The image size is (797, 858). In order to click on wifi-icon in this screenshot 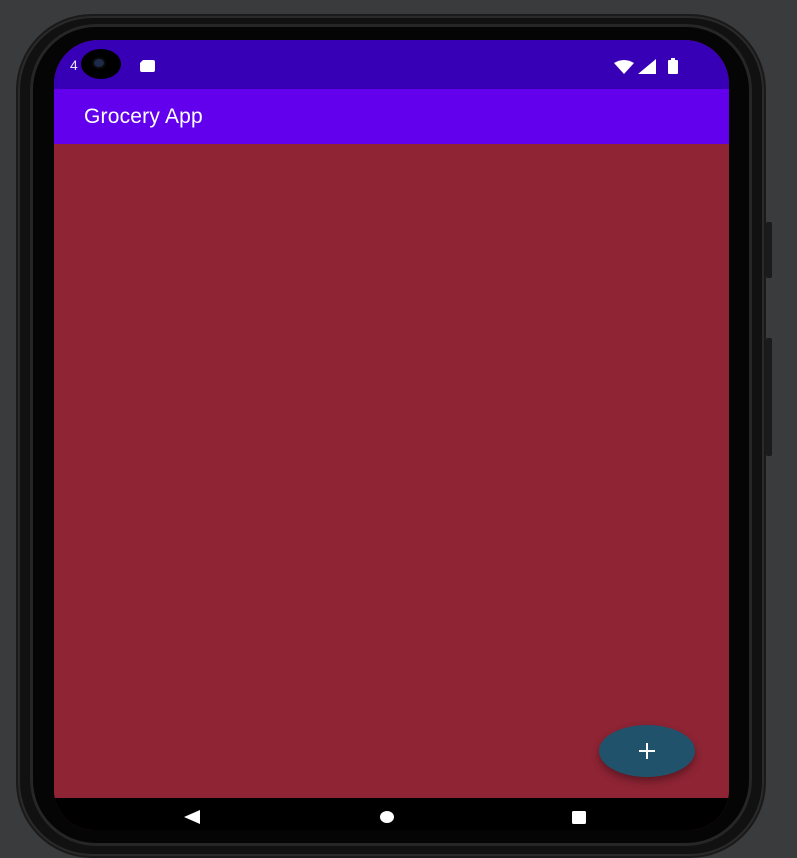, I will do `click(624, 67)`.